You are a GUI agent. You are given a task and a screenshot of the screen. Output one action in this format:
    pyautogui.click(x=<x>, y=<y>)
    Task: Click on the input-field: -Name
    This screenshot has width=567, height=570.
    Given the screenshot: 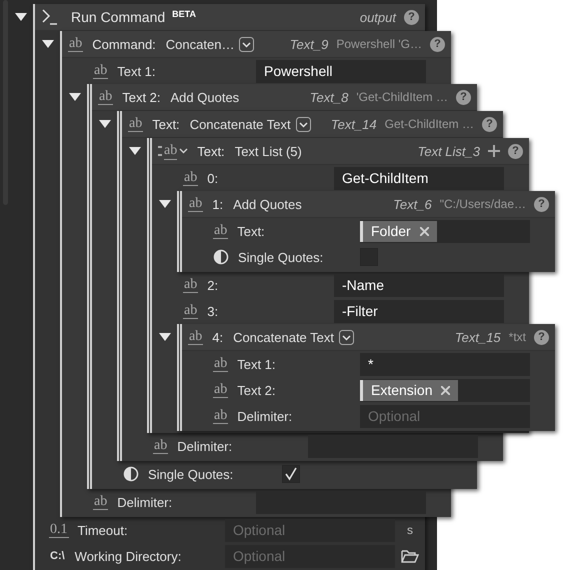 What is the action you would take?
    pyautogui.click(x=419, y=285)
    